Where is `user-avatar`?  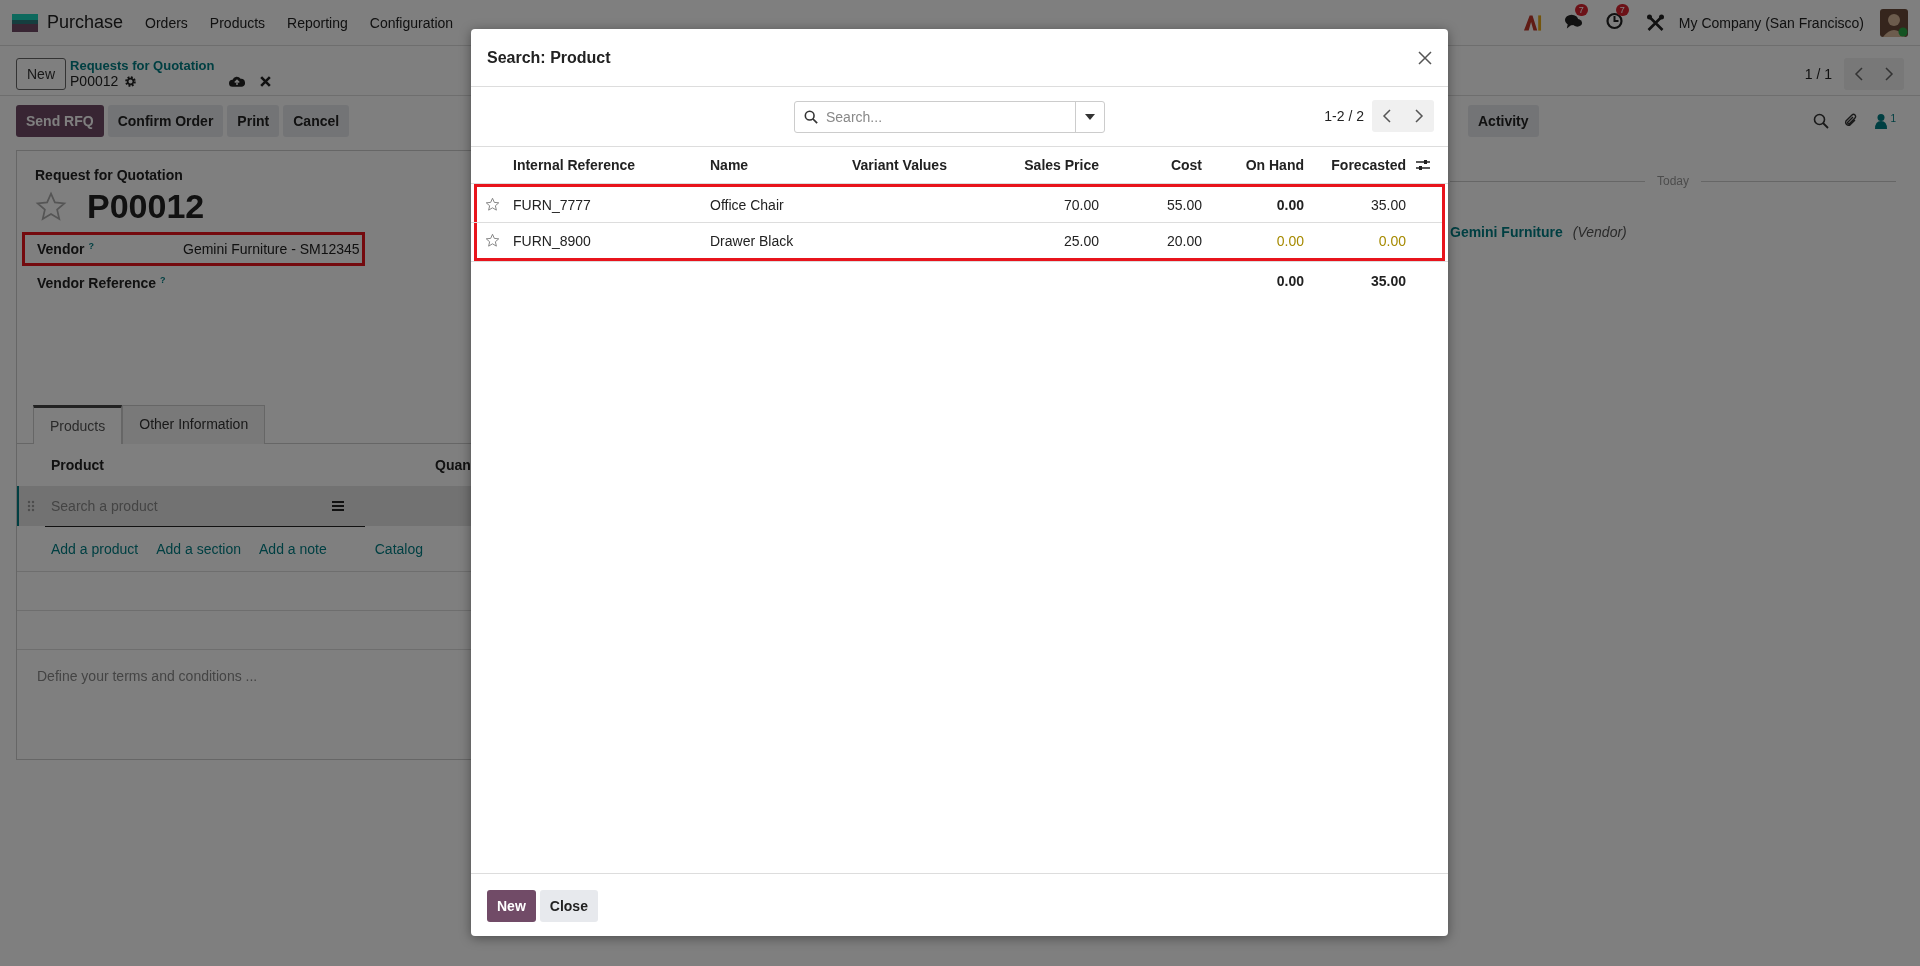 user-avatar is located at coordinates (1894, 22).